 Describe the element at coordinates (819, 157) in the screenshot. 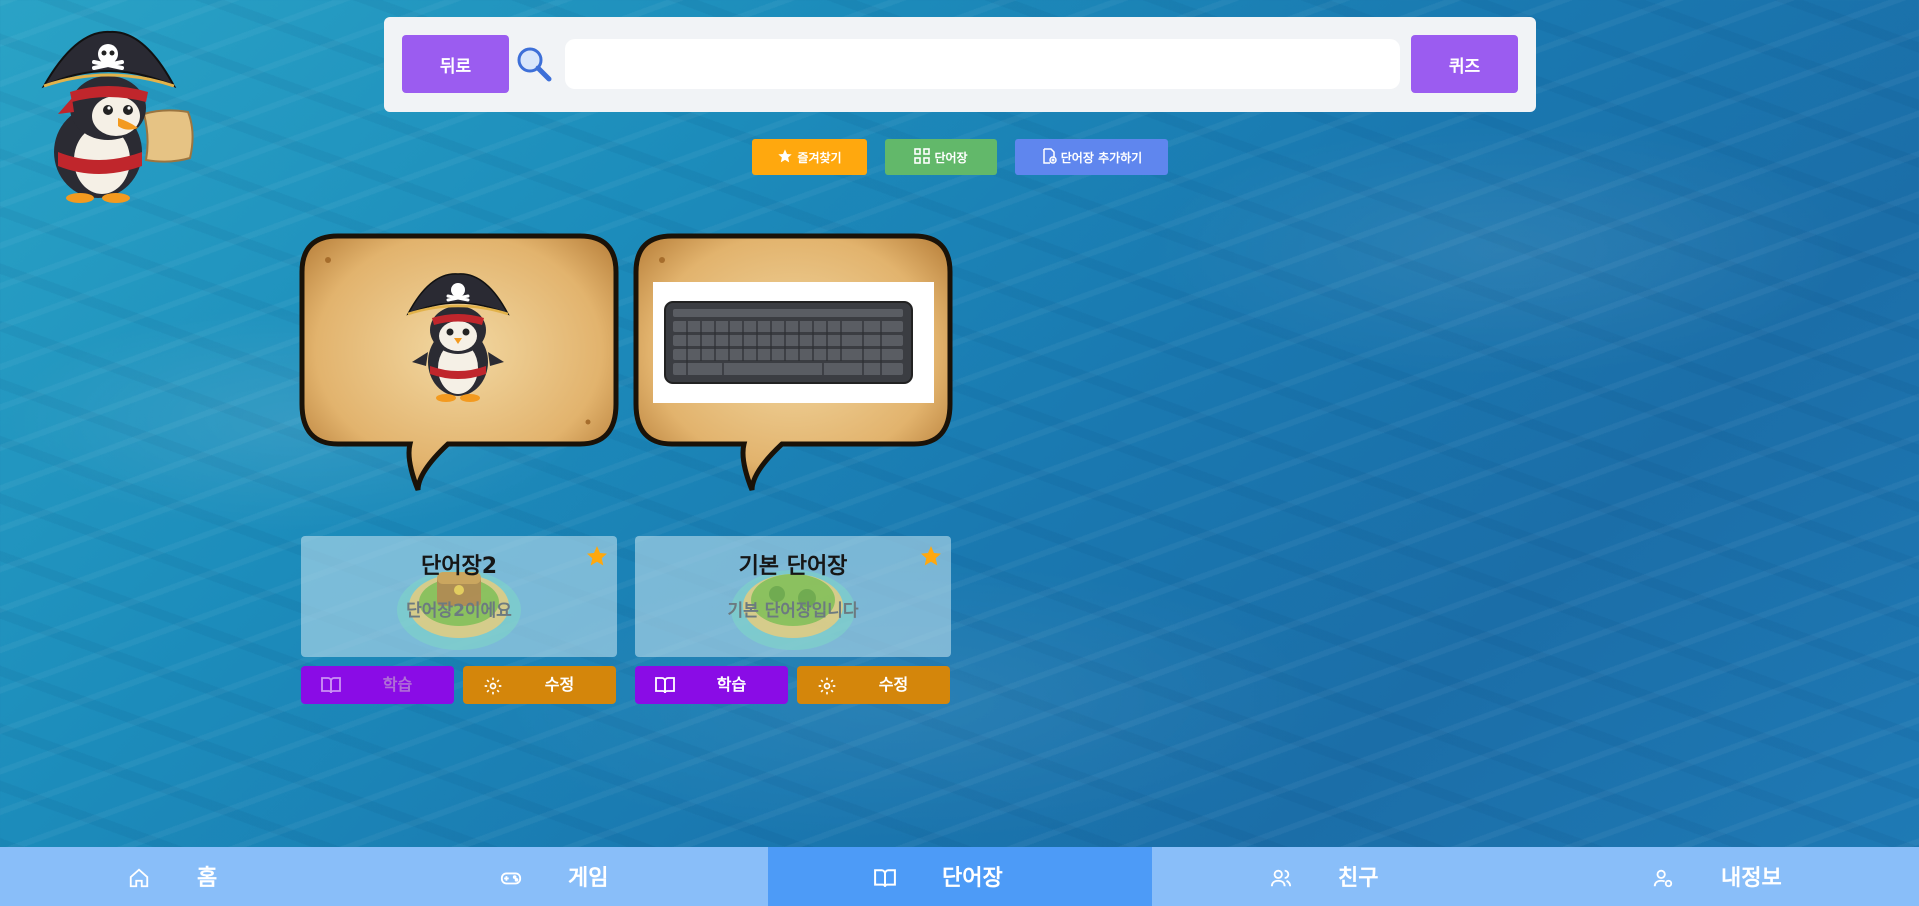

I see `favorites-filter-label: 즐겨찾기` at that location.